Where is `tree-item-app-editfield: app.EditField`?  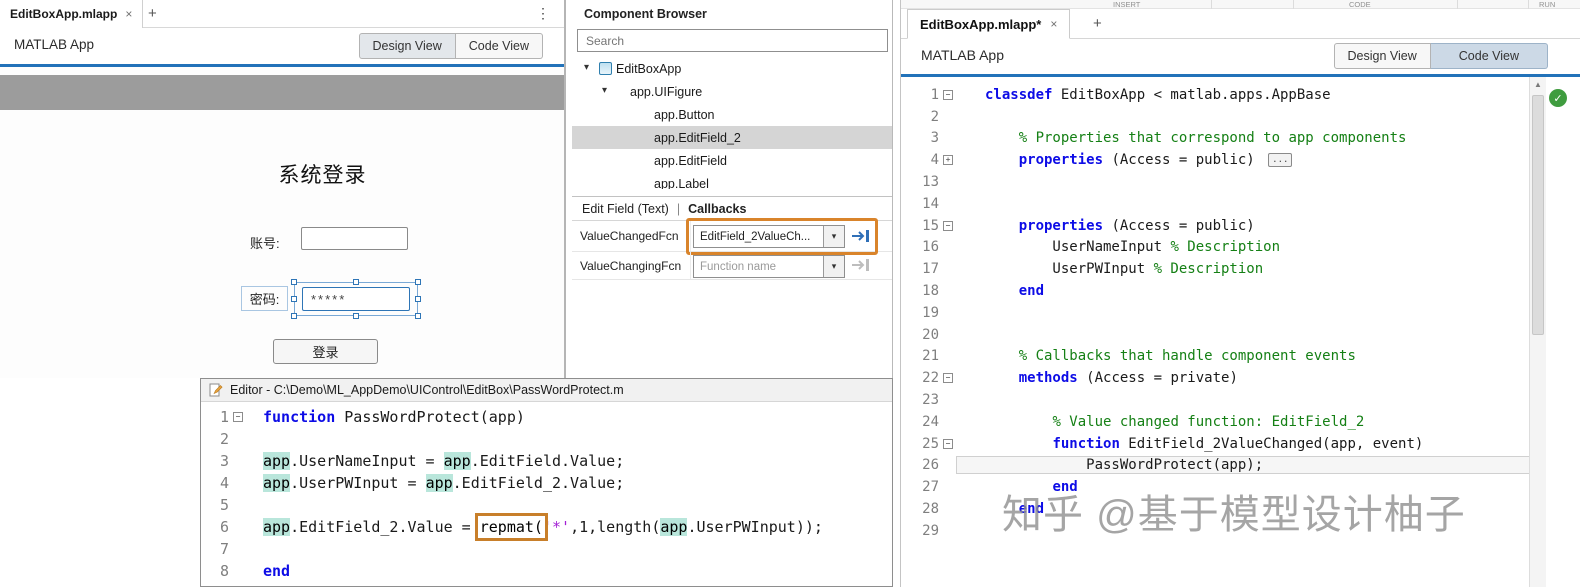
tree-item-app-editfield: app.EditField is located at coordinates (732, 160).